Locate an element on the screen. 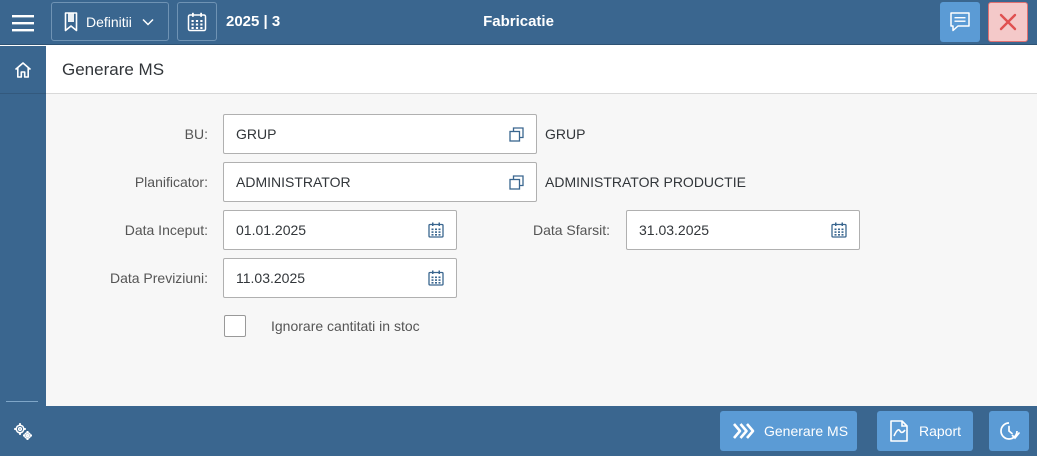 The image size is (1037, 456). data-inceput-field: 01.01.2025 is located at coordinates (340, 230).